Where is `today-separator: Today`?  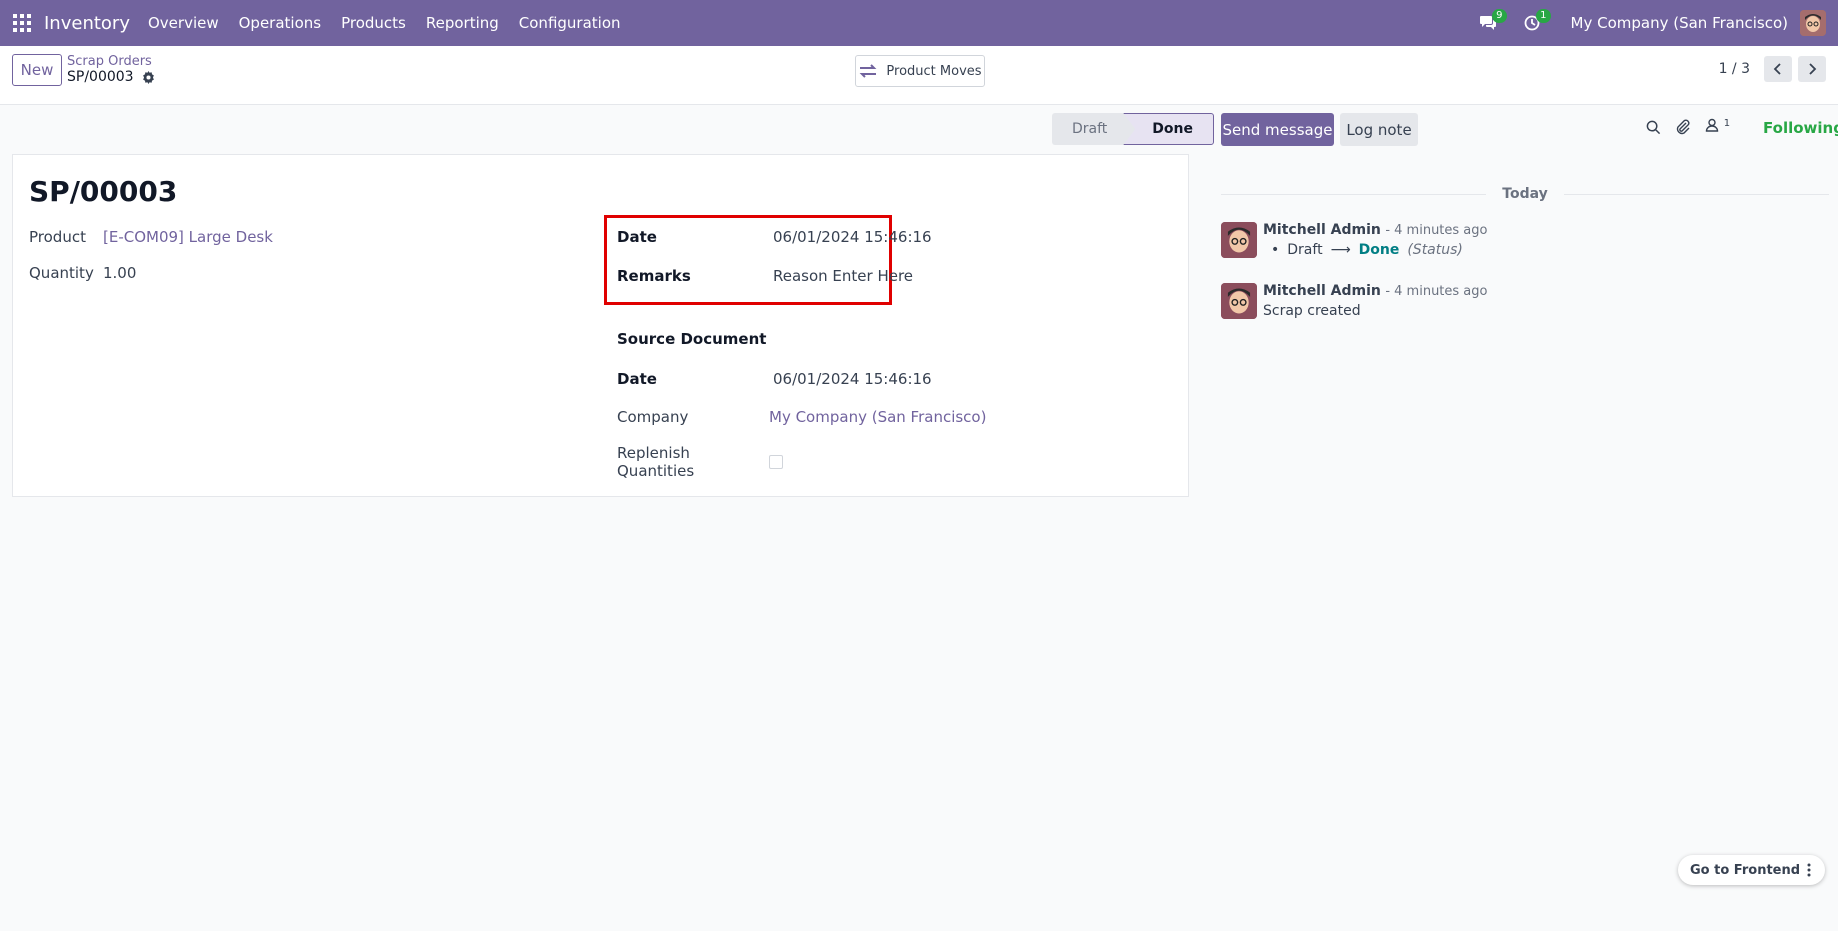 today-separator: Today is located at coordinates (1525, 194).